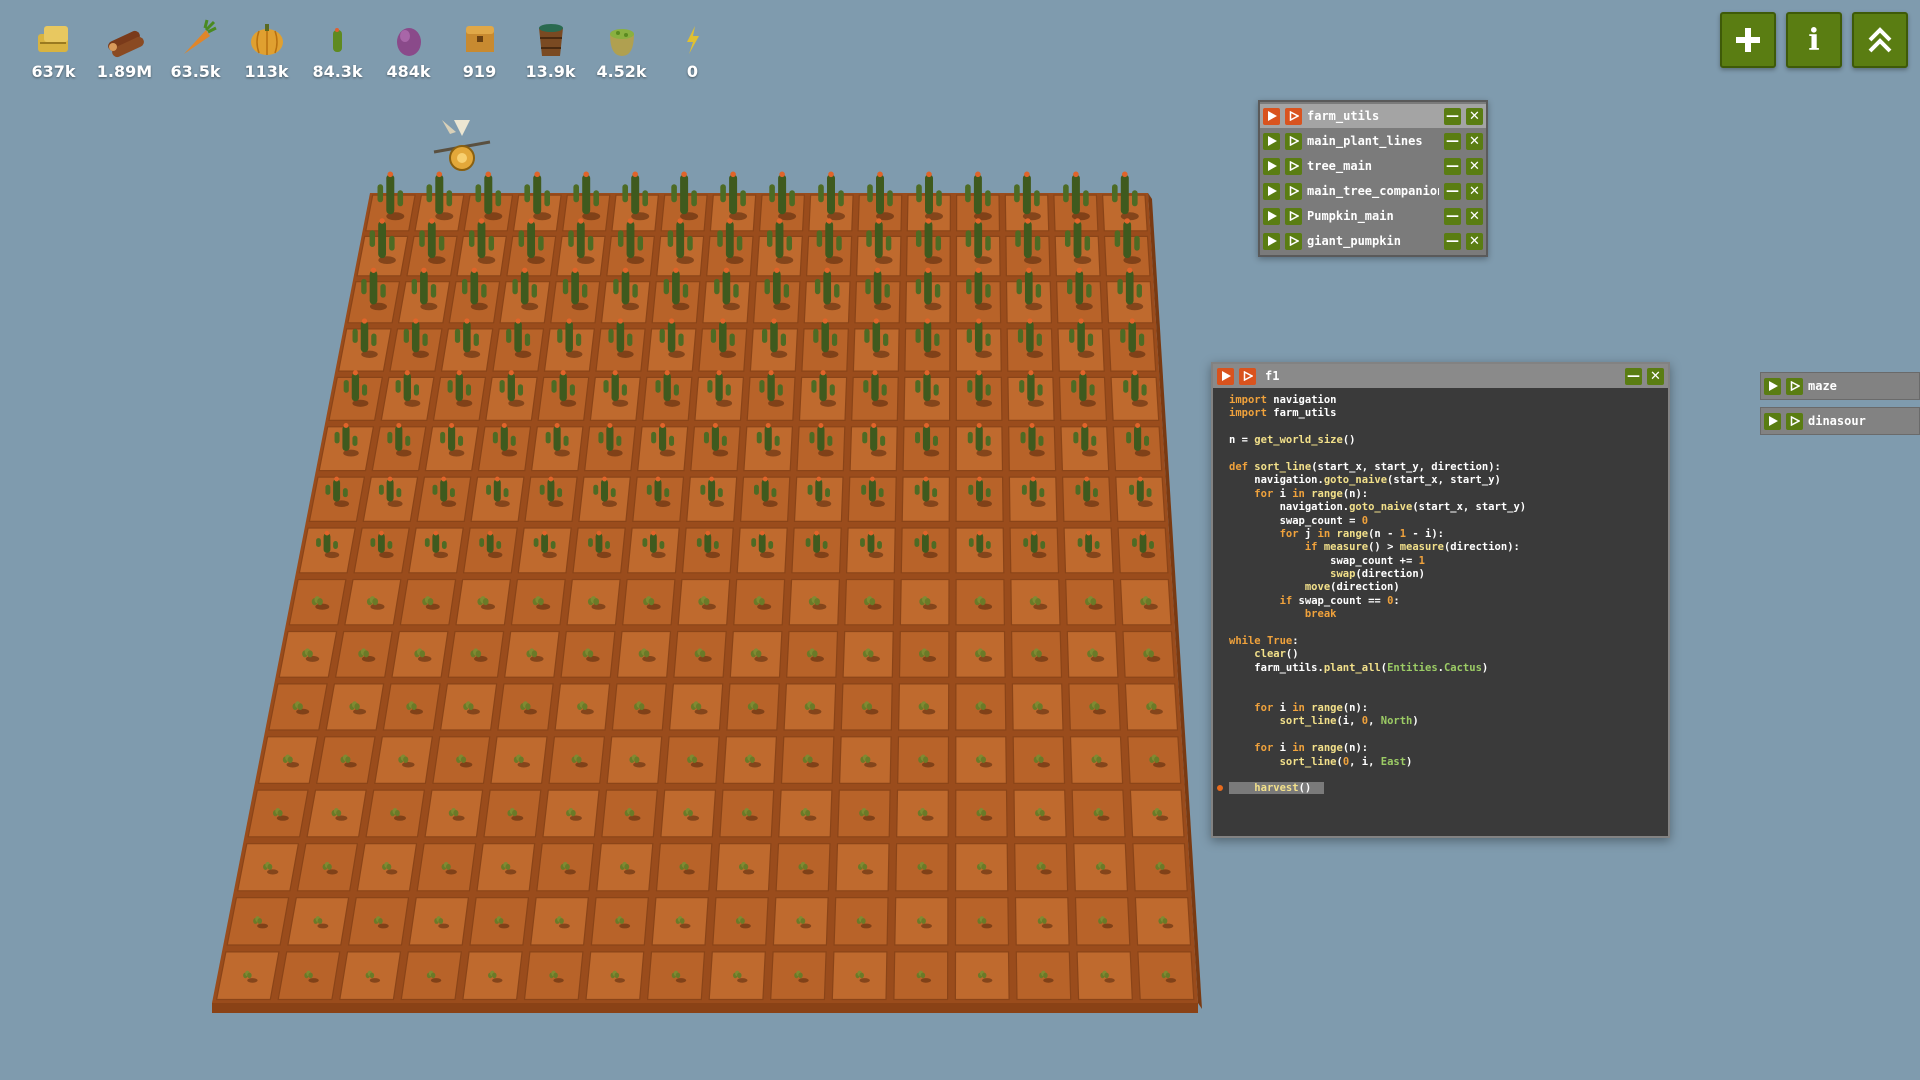  I want to click on script-name: tree_main, so click(1373, 166).